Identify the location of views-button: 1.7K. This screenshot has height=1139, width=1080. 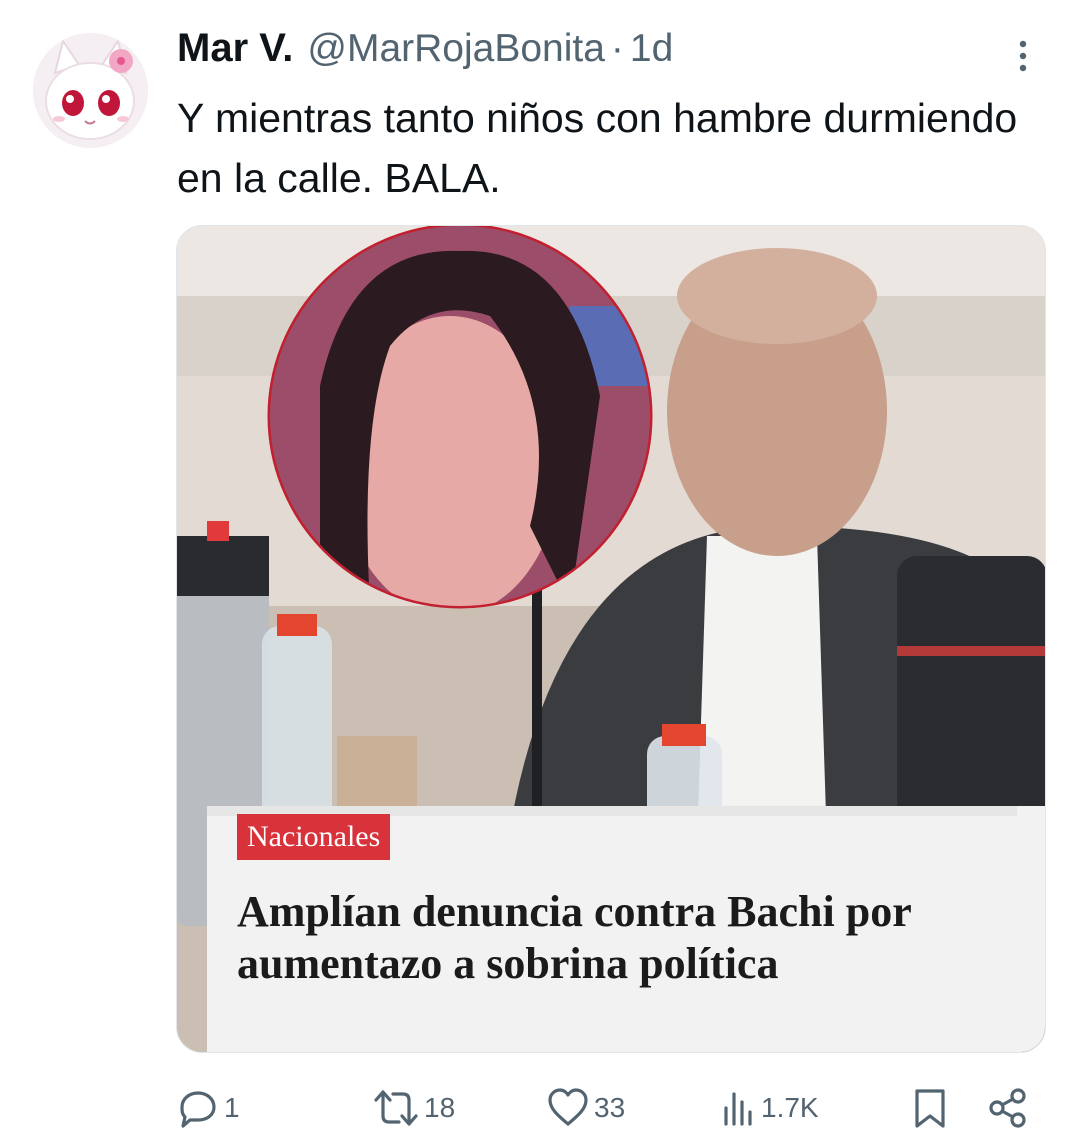
(770, 1108).